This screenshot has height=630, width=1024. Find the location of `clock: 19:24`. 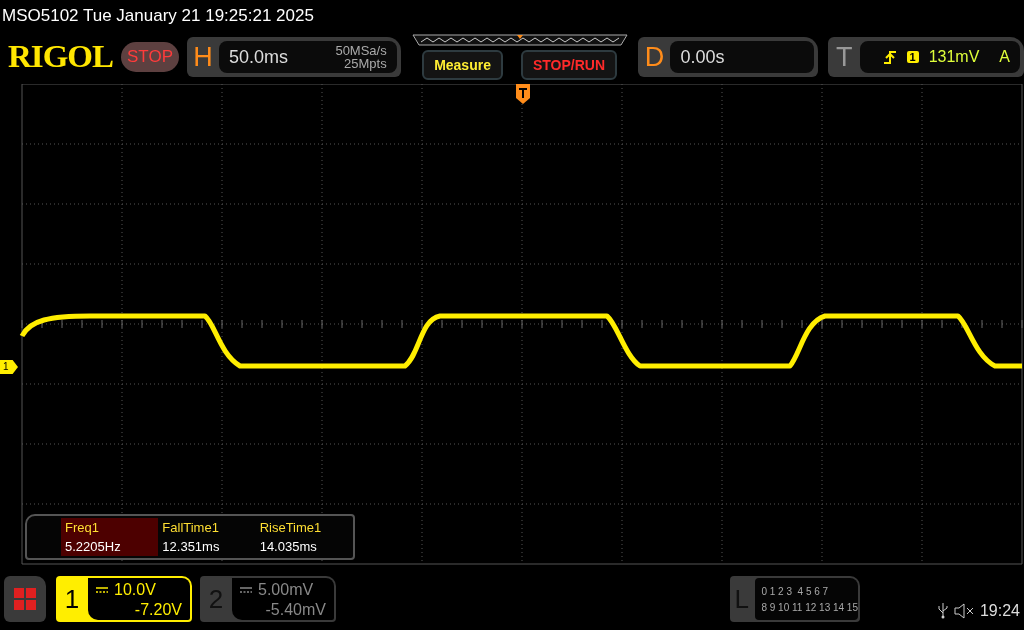

clock: 19:24 is located at coordinates (999, 611).